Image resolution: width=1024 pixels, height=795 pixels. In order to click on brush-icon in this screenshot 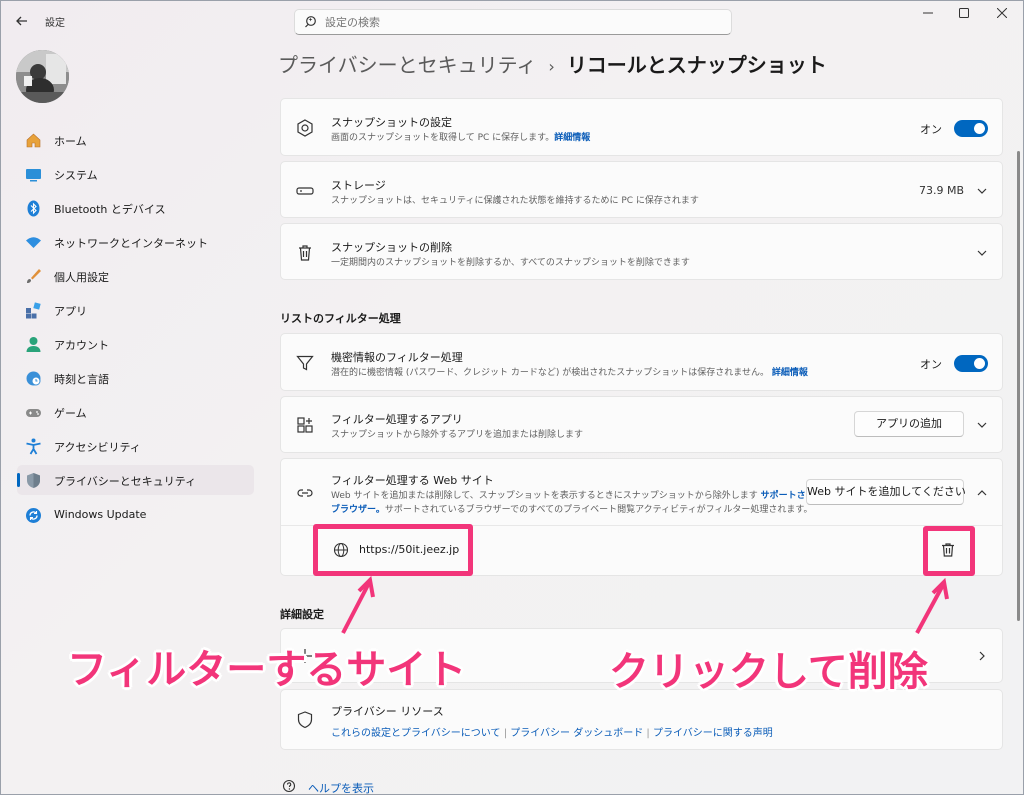, I will do `click(34, 276)`.